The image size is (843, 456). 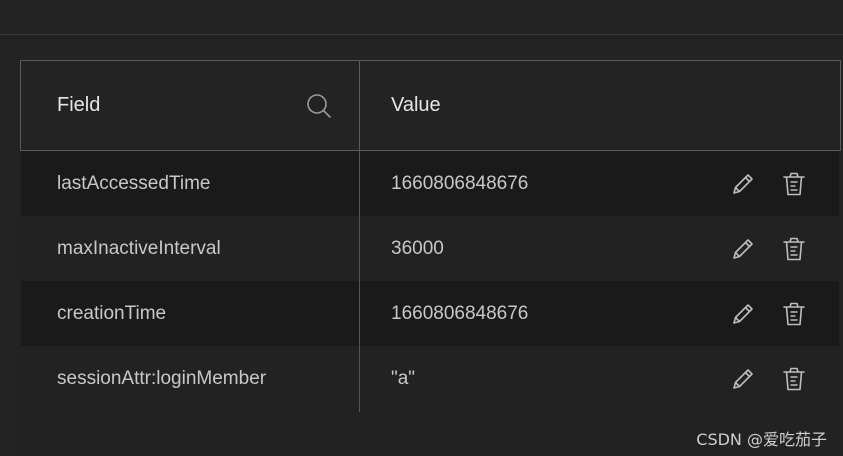 I want to click on value-cell: "a", so click(x=403, y=378).